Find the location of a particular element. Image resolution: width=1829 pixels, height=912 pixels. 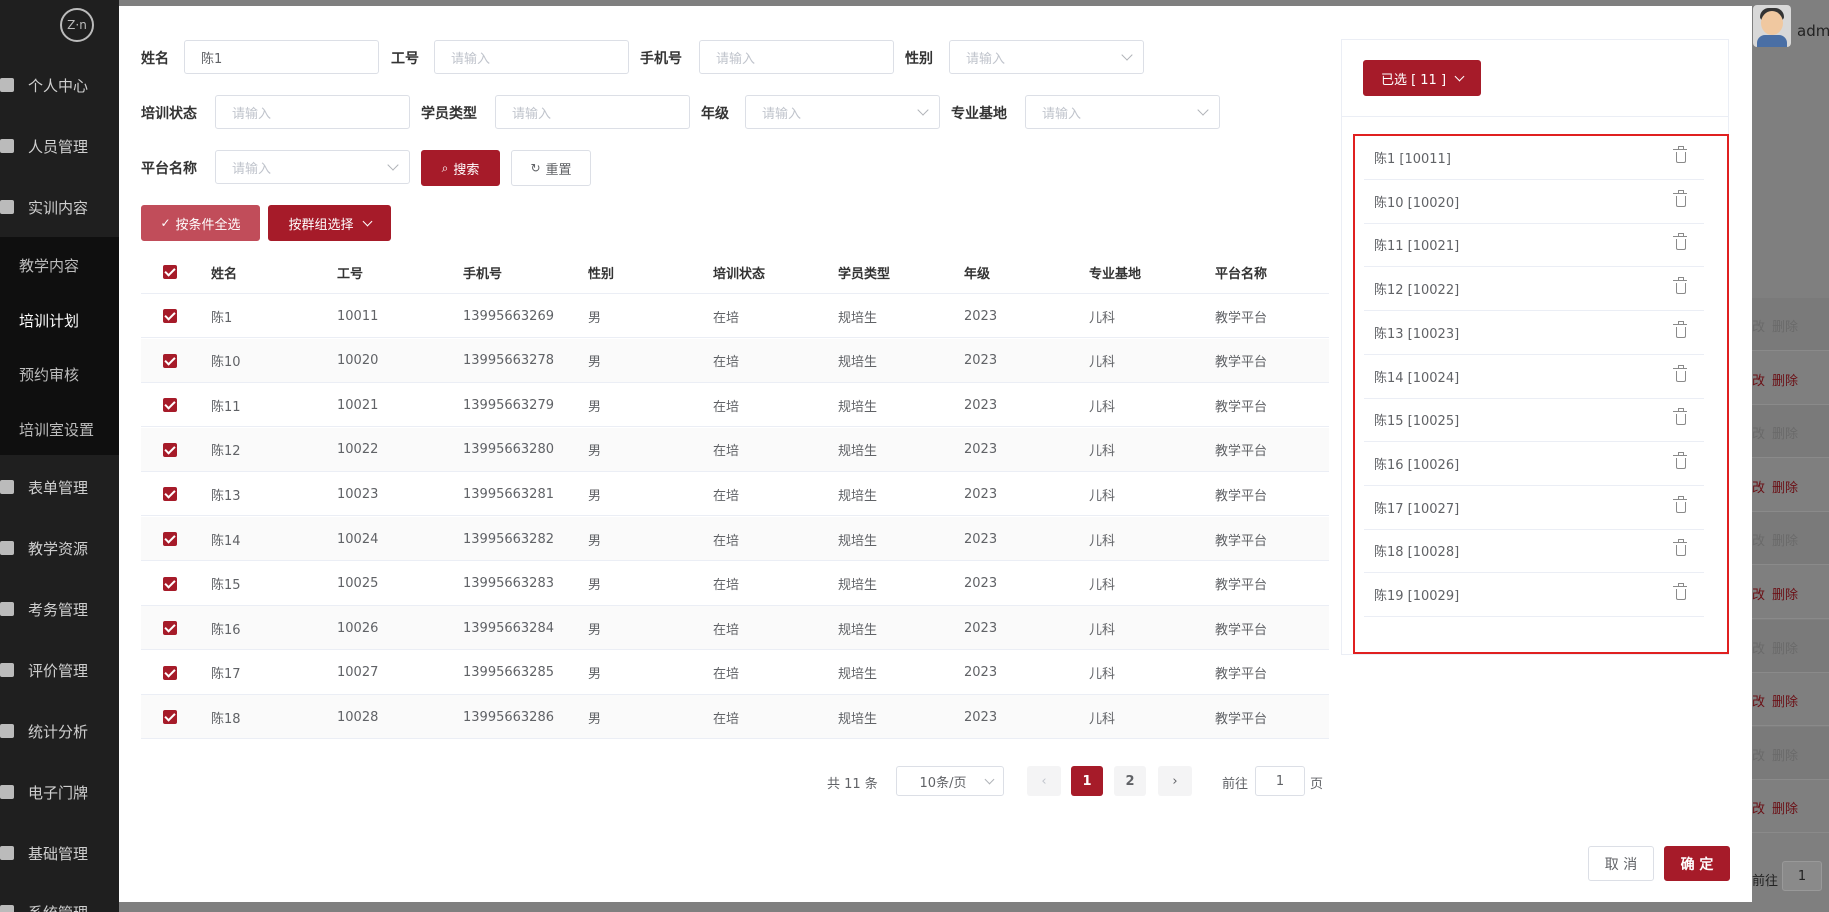

avatar is located at coordinates (1772, 26).